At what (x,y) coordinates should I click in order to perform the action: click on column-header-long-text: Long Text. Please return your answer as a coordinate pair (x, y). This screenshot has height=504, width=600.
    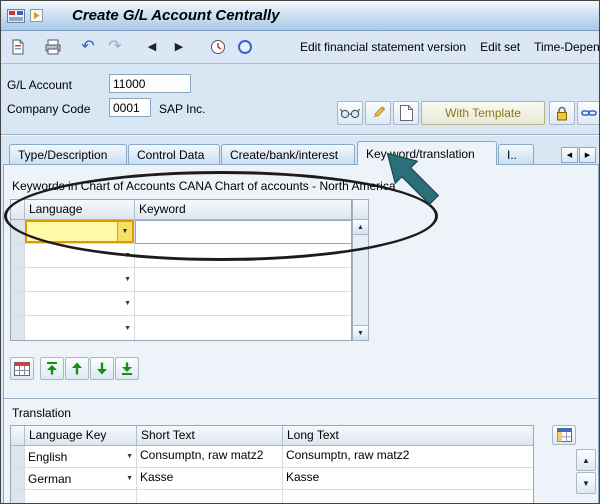
    Looking at the image, I should click on (408, 436).